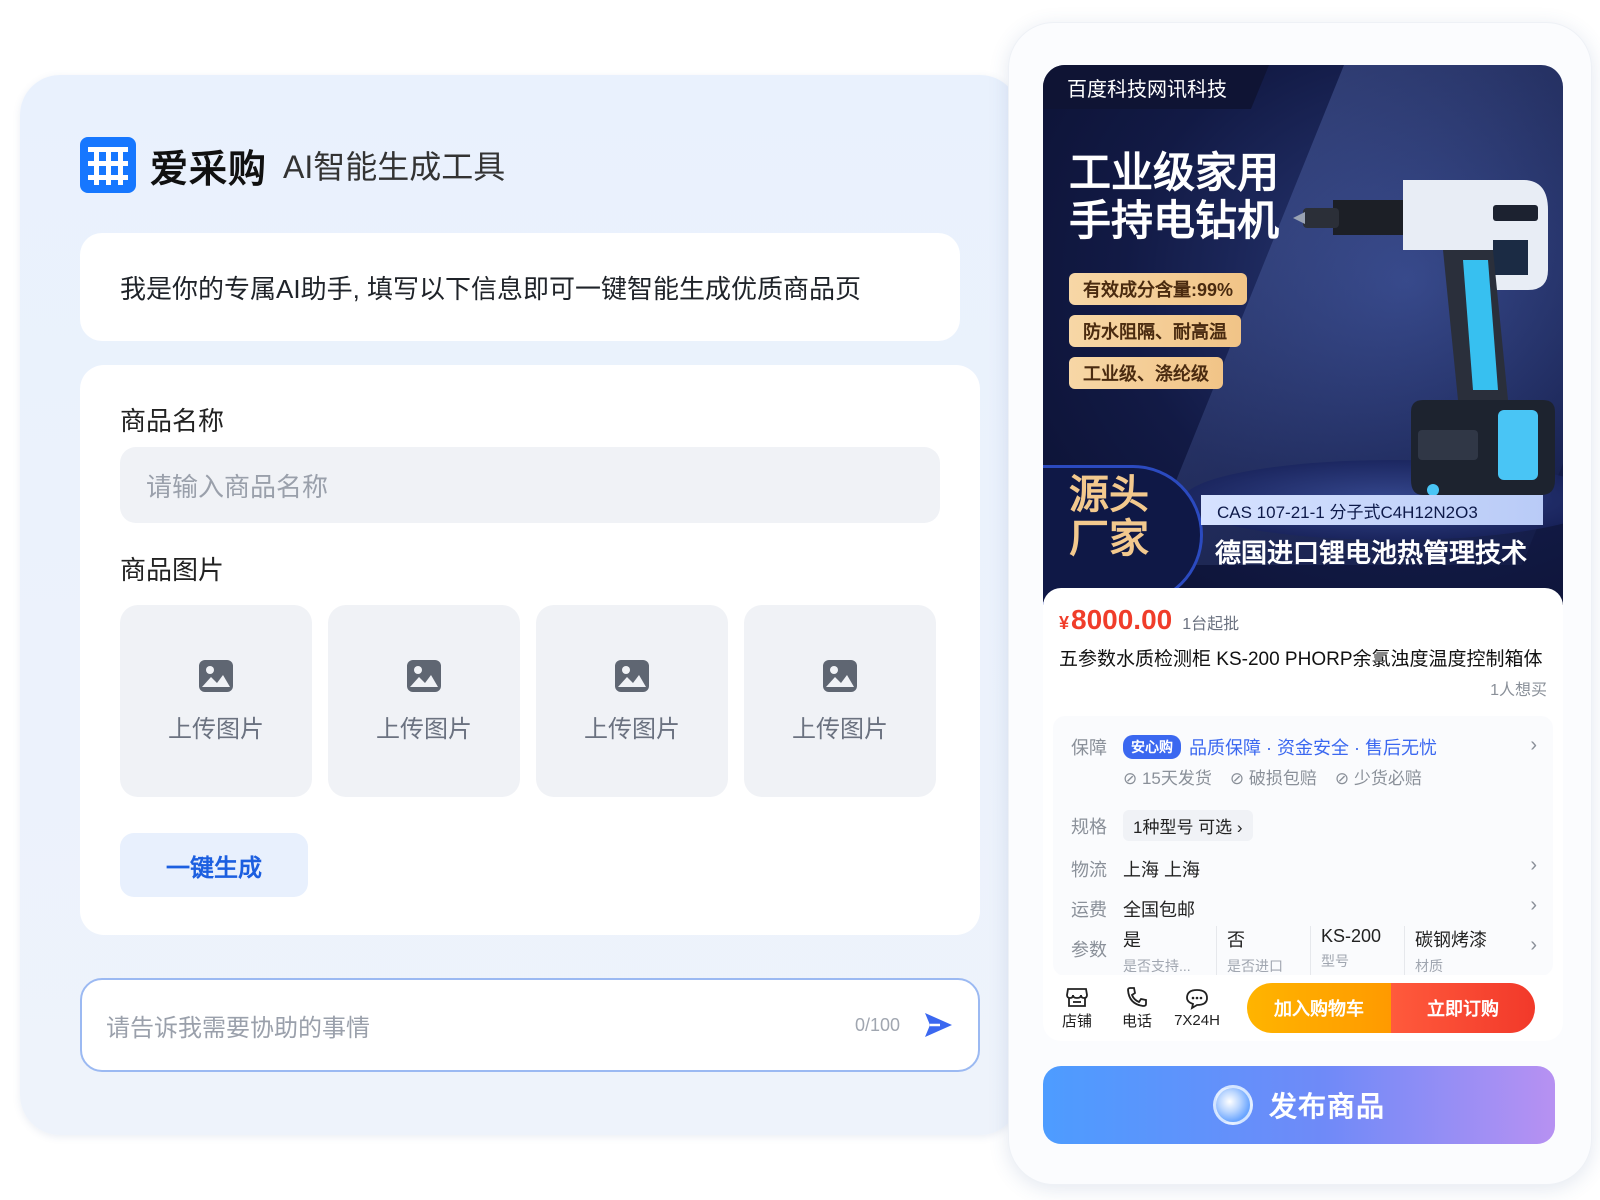 This screenshot has width=1600, height=1200. What do you see at coordinates (1167, 778) in the screenshot?
I see `check-item: ⊘ 15天发货` at bounding box center [1167, 778].